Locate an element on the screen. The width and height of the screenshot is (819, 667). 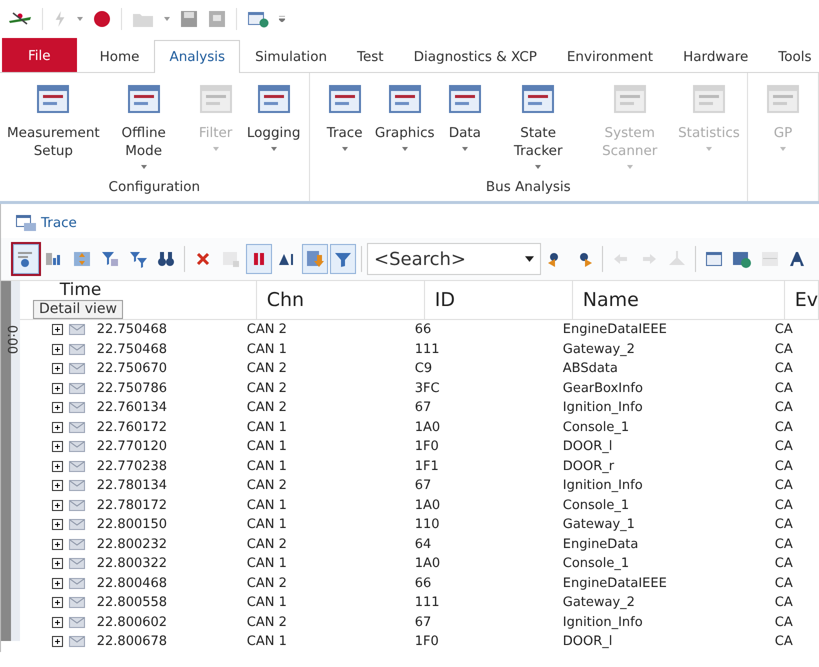
column-header: Name is located at coordinates (678, 300).